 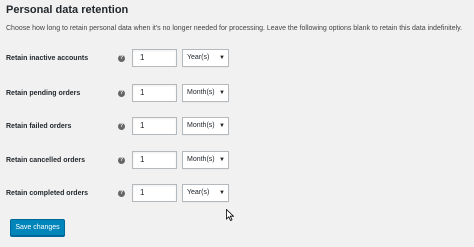 I want to click on row-label: Retain cancelled orders, so click(x=45, y=160).